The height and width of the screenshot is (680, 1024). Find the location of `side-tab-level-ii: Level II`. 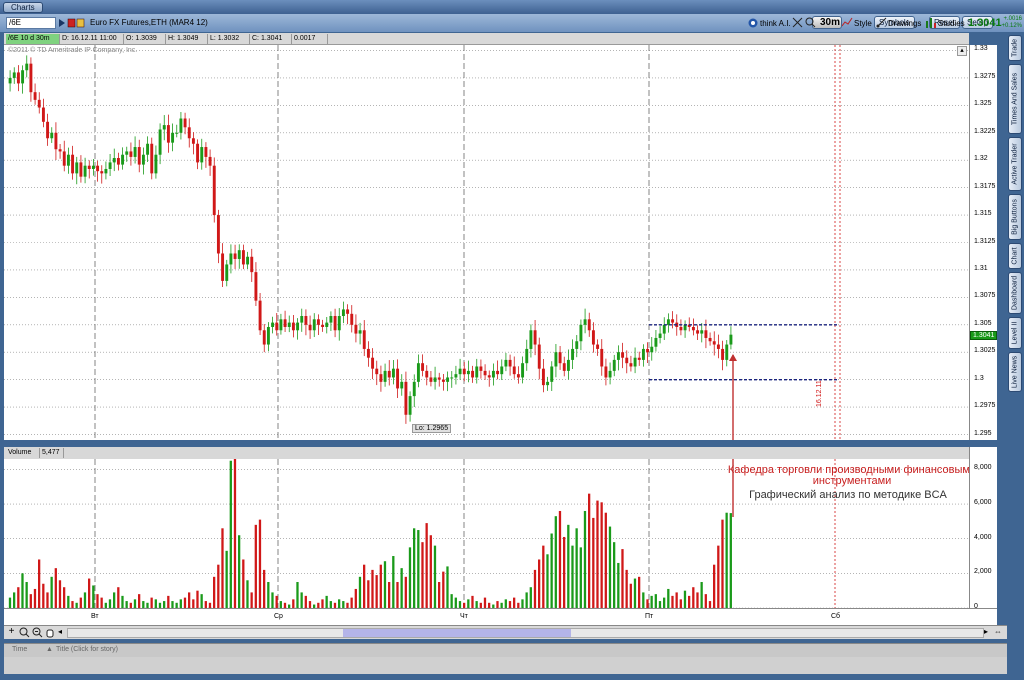

side-tab-level-ii: Level II is located at coordinates (1015, 333).